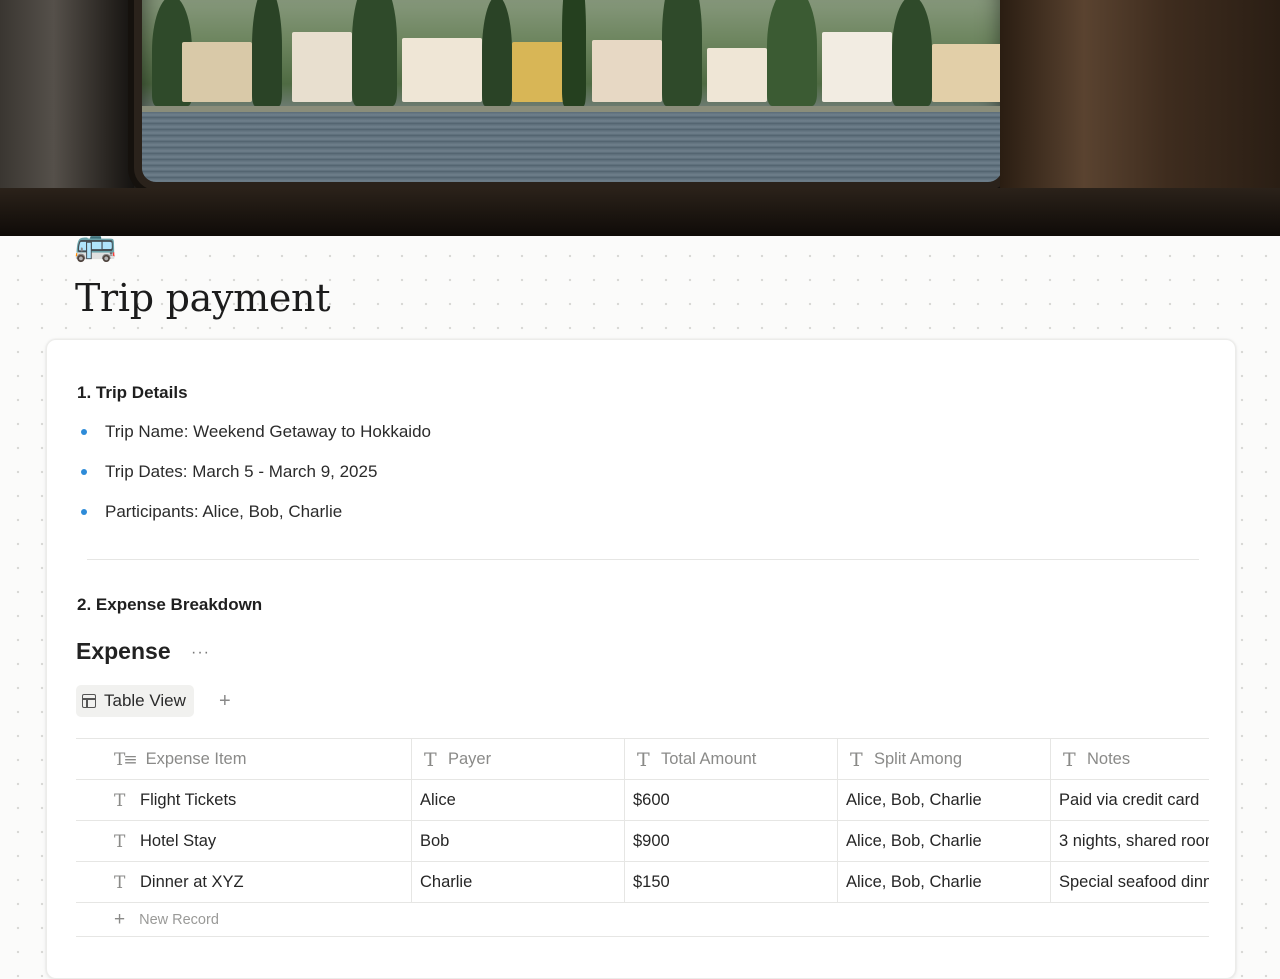 The width and height of the screenshot is (1280, 979). Describe the element at coordinates (132, 393) in the screenshot. I see `trip-details-heading: 1. Trip Details` at that location.